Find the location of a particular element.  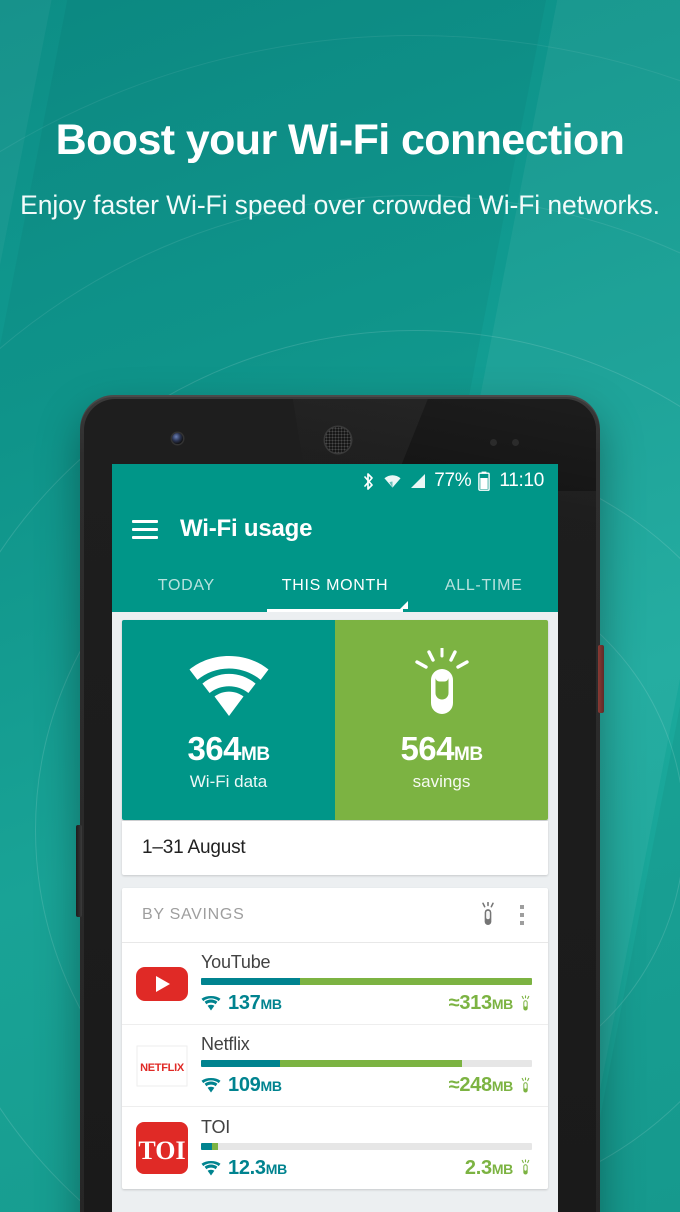

sort-mode-label: BY SAVINGS is located at coordinates (193, 914).